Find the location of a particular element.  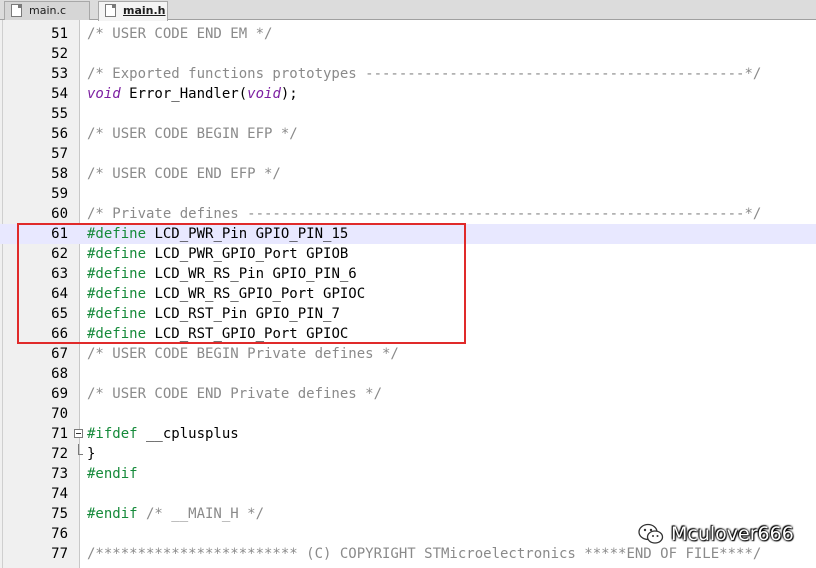

wechat-icon is located at coordinates (651, 533).